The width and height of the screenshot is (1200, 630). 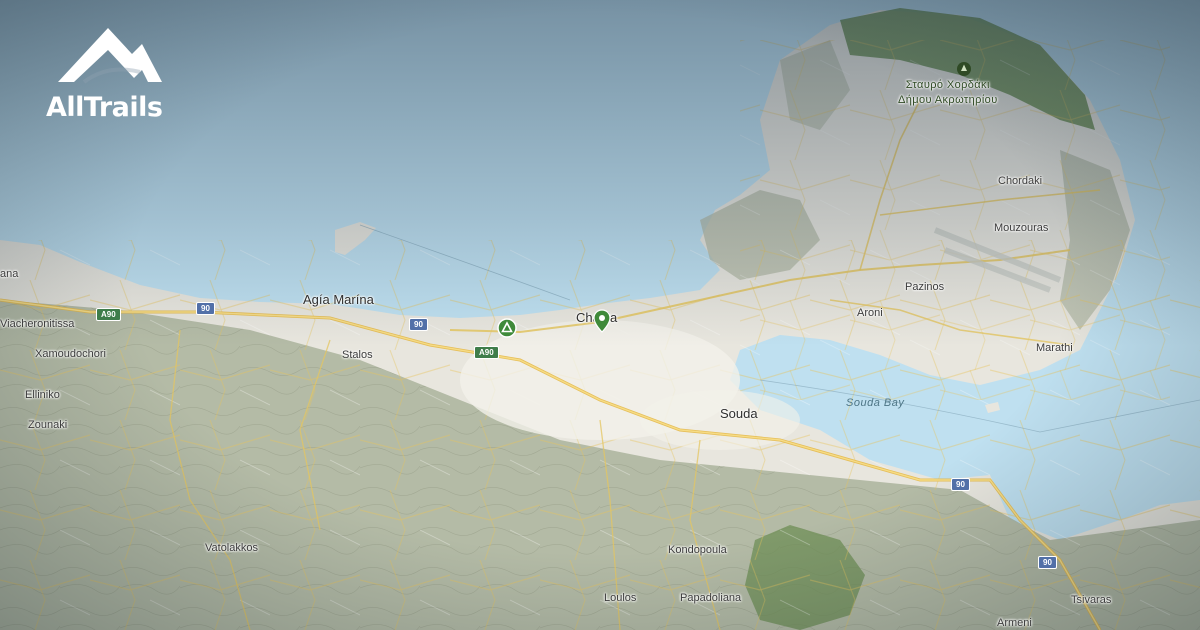 I want to click on place-label-stalos: Stalos, so click(x=357, y=355).